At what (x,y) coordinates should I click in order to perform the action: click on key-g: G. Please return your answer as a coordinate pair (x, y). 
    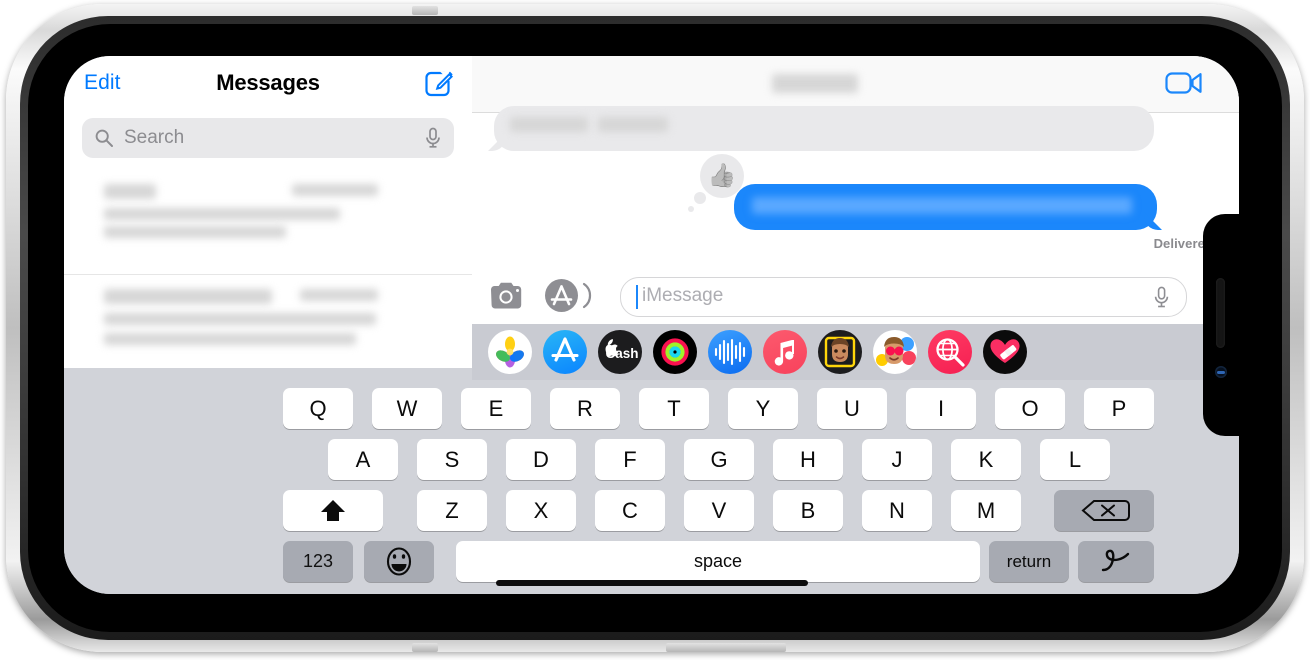
    Looking at the image, I should click on (719, 459).